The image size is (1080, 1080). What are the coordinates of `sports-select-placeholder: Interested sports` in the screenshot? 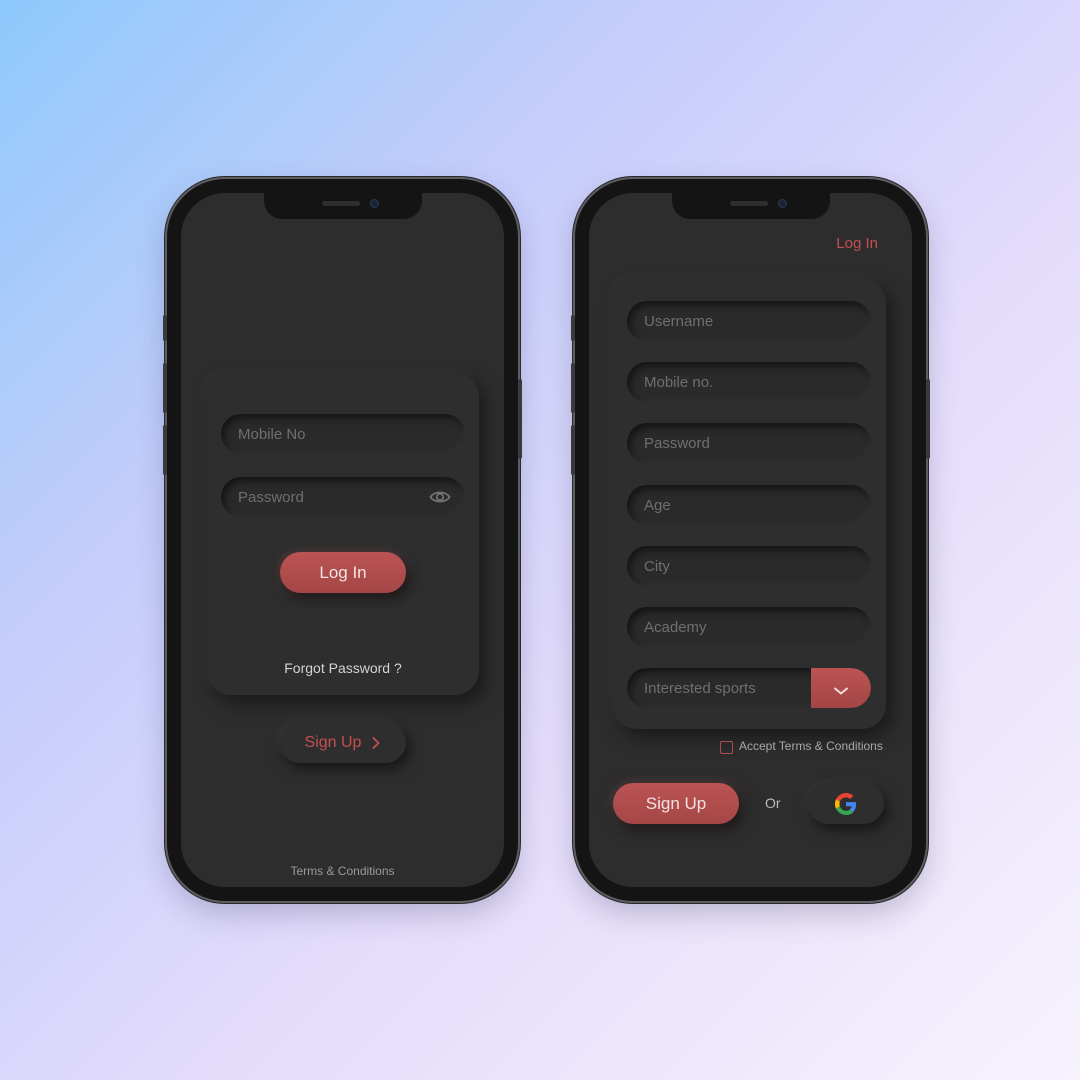 It's located at (700, 688).